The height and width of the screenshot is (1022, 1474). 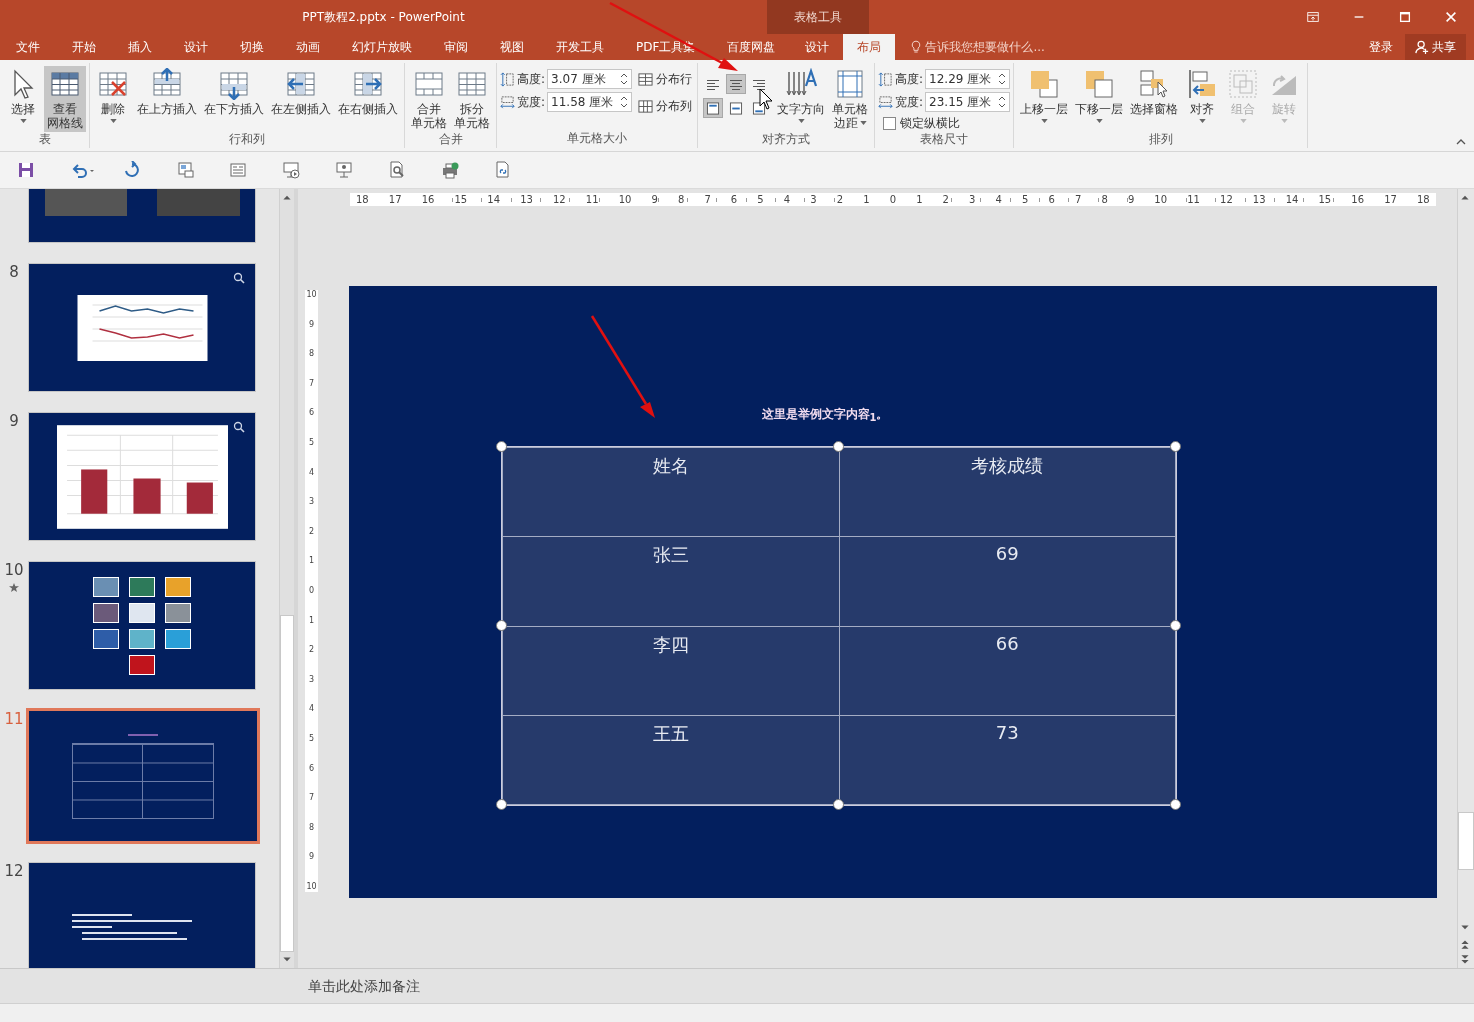 I want to click on group-label: 单元格大小, so click(x=597, y=139).